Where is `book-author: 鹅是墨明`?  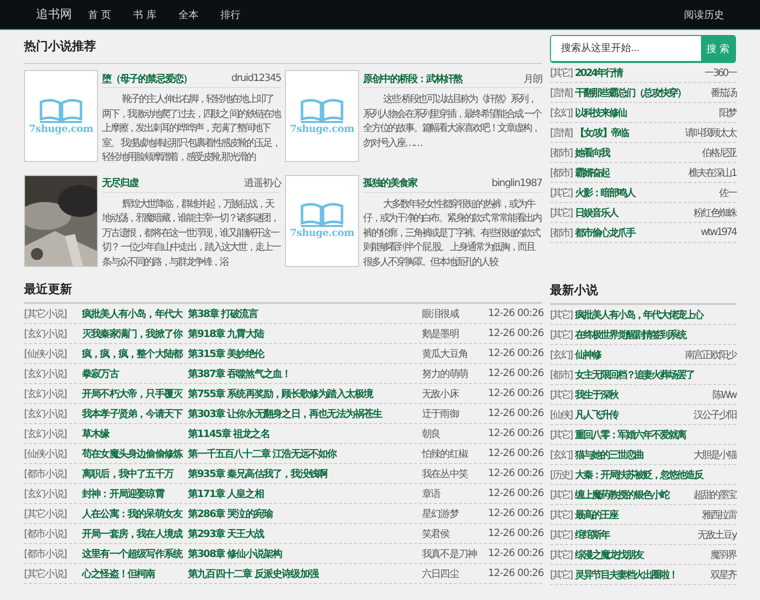
book-author: 鹅是墨明 is located at coordinates (441, 334).